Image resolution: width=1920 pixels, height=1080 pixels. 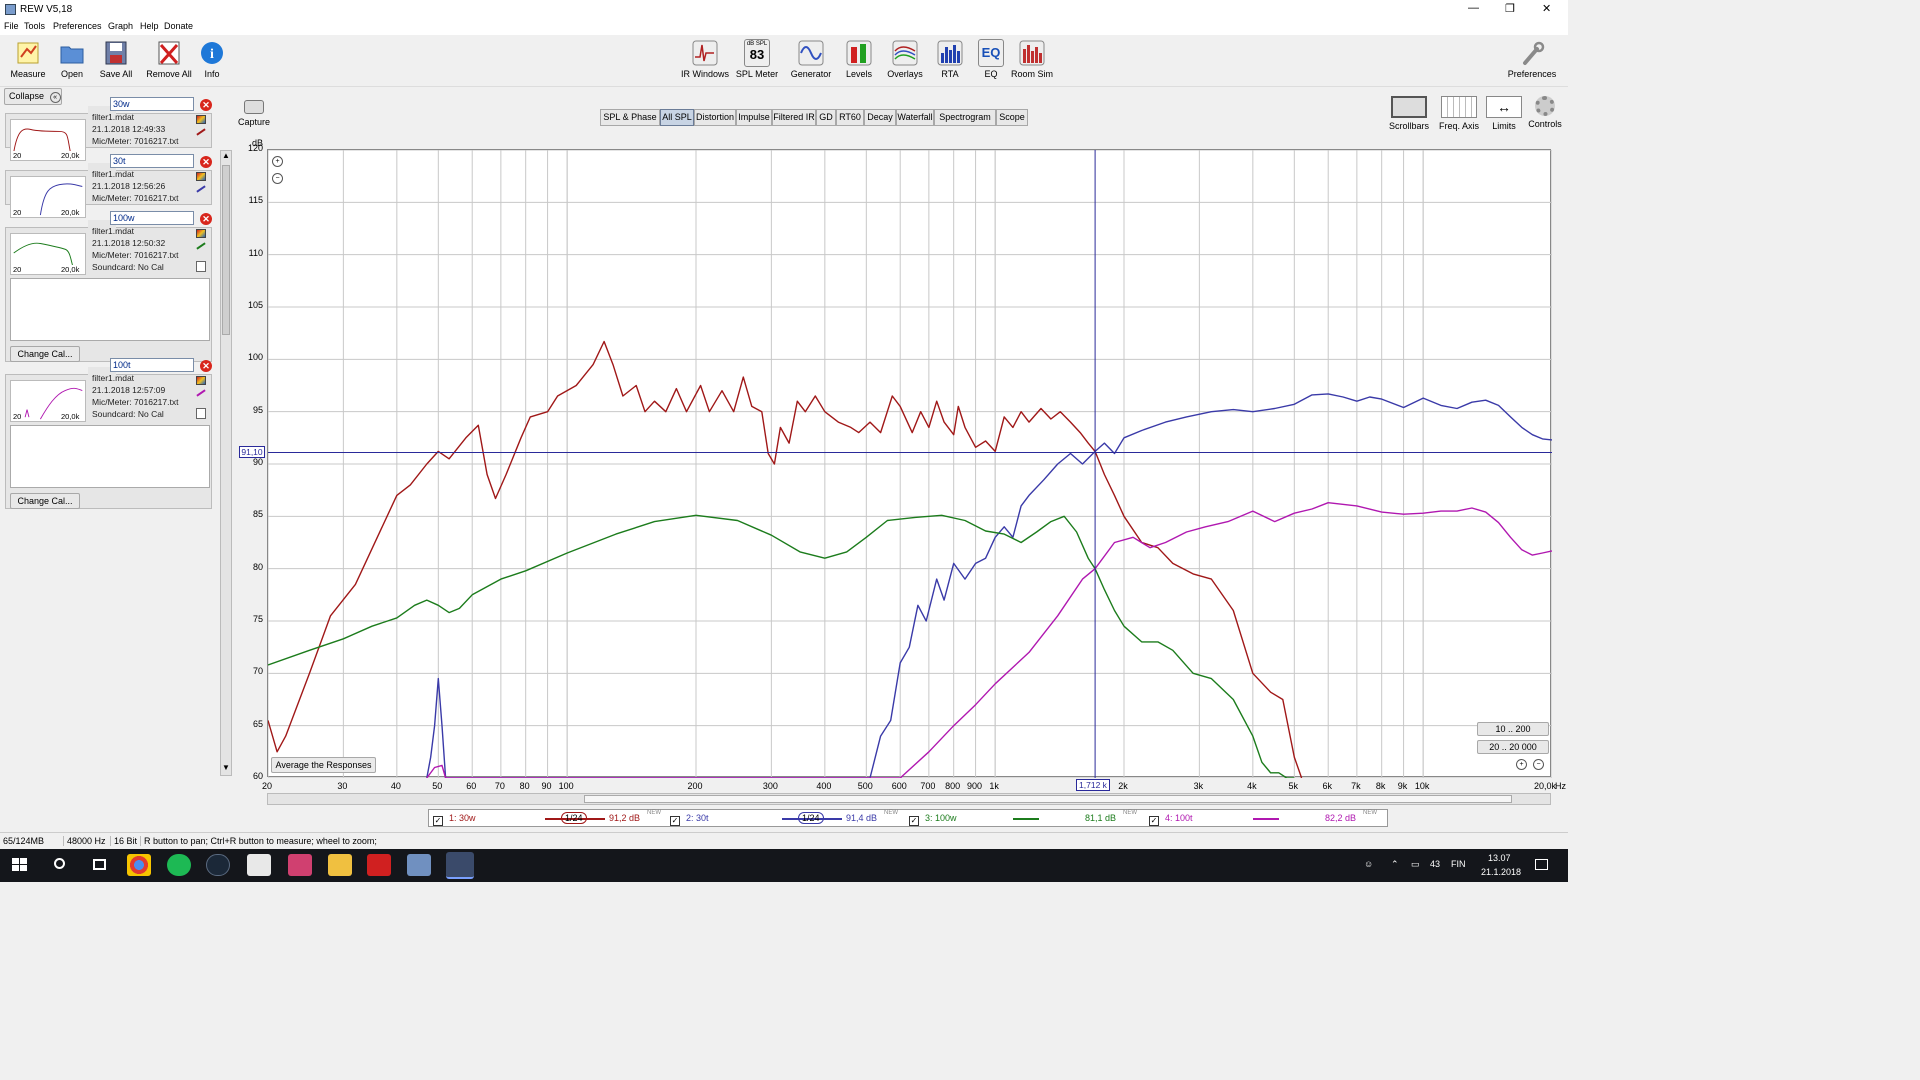 What do you see at coordinates (1513, 729) in the screenshot?
I see `range-10-200-button: 10 .. 200` at bounding box center [1513, 729].